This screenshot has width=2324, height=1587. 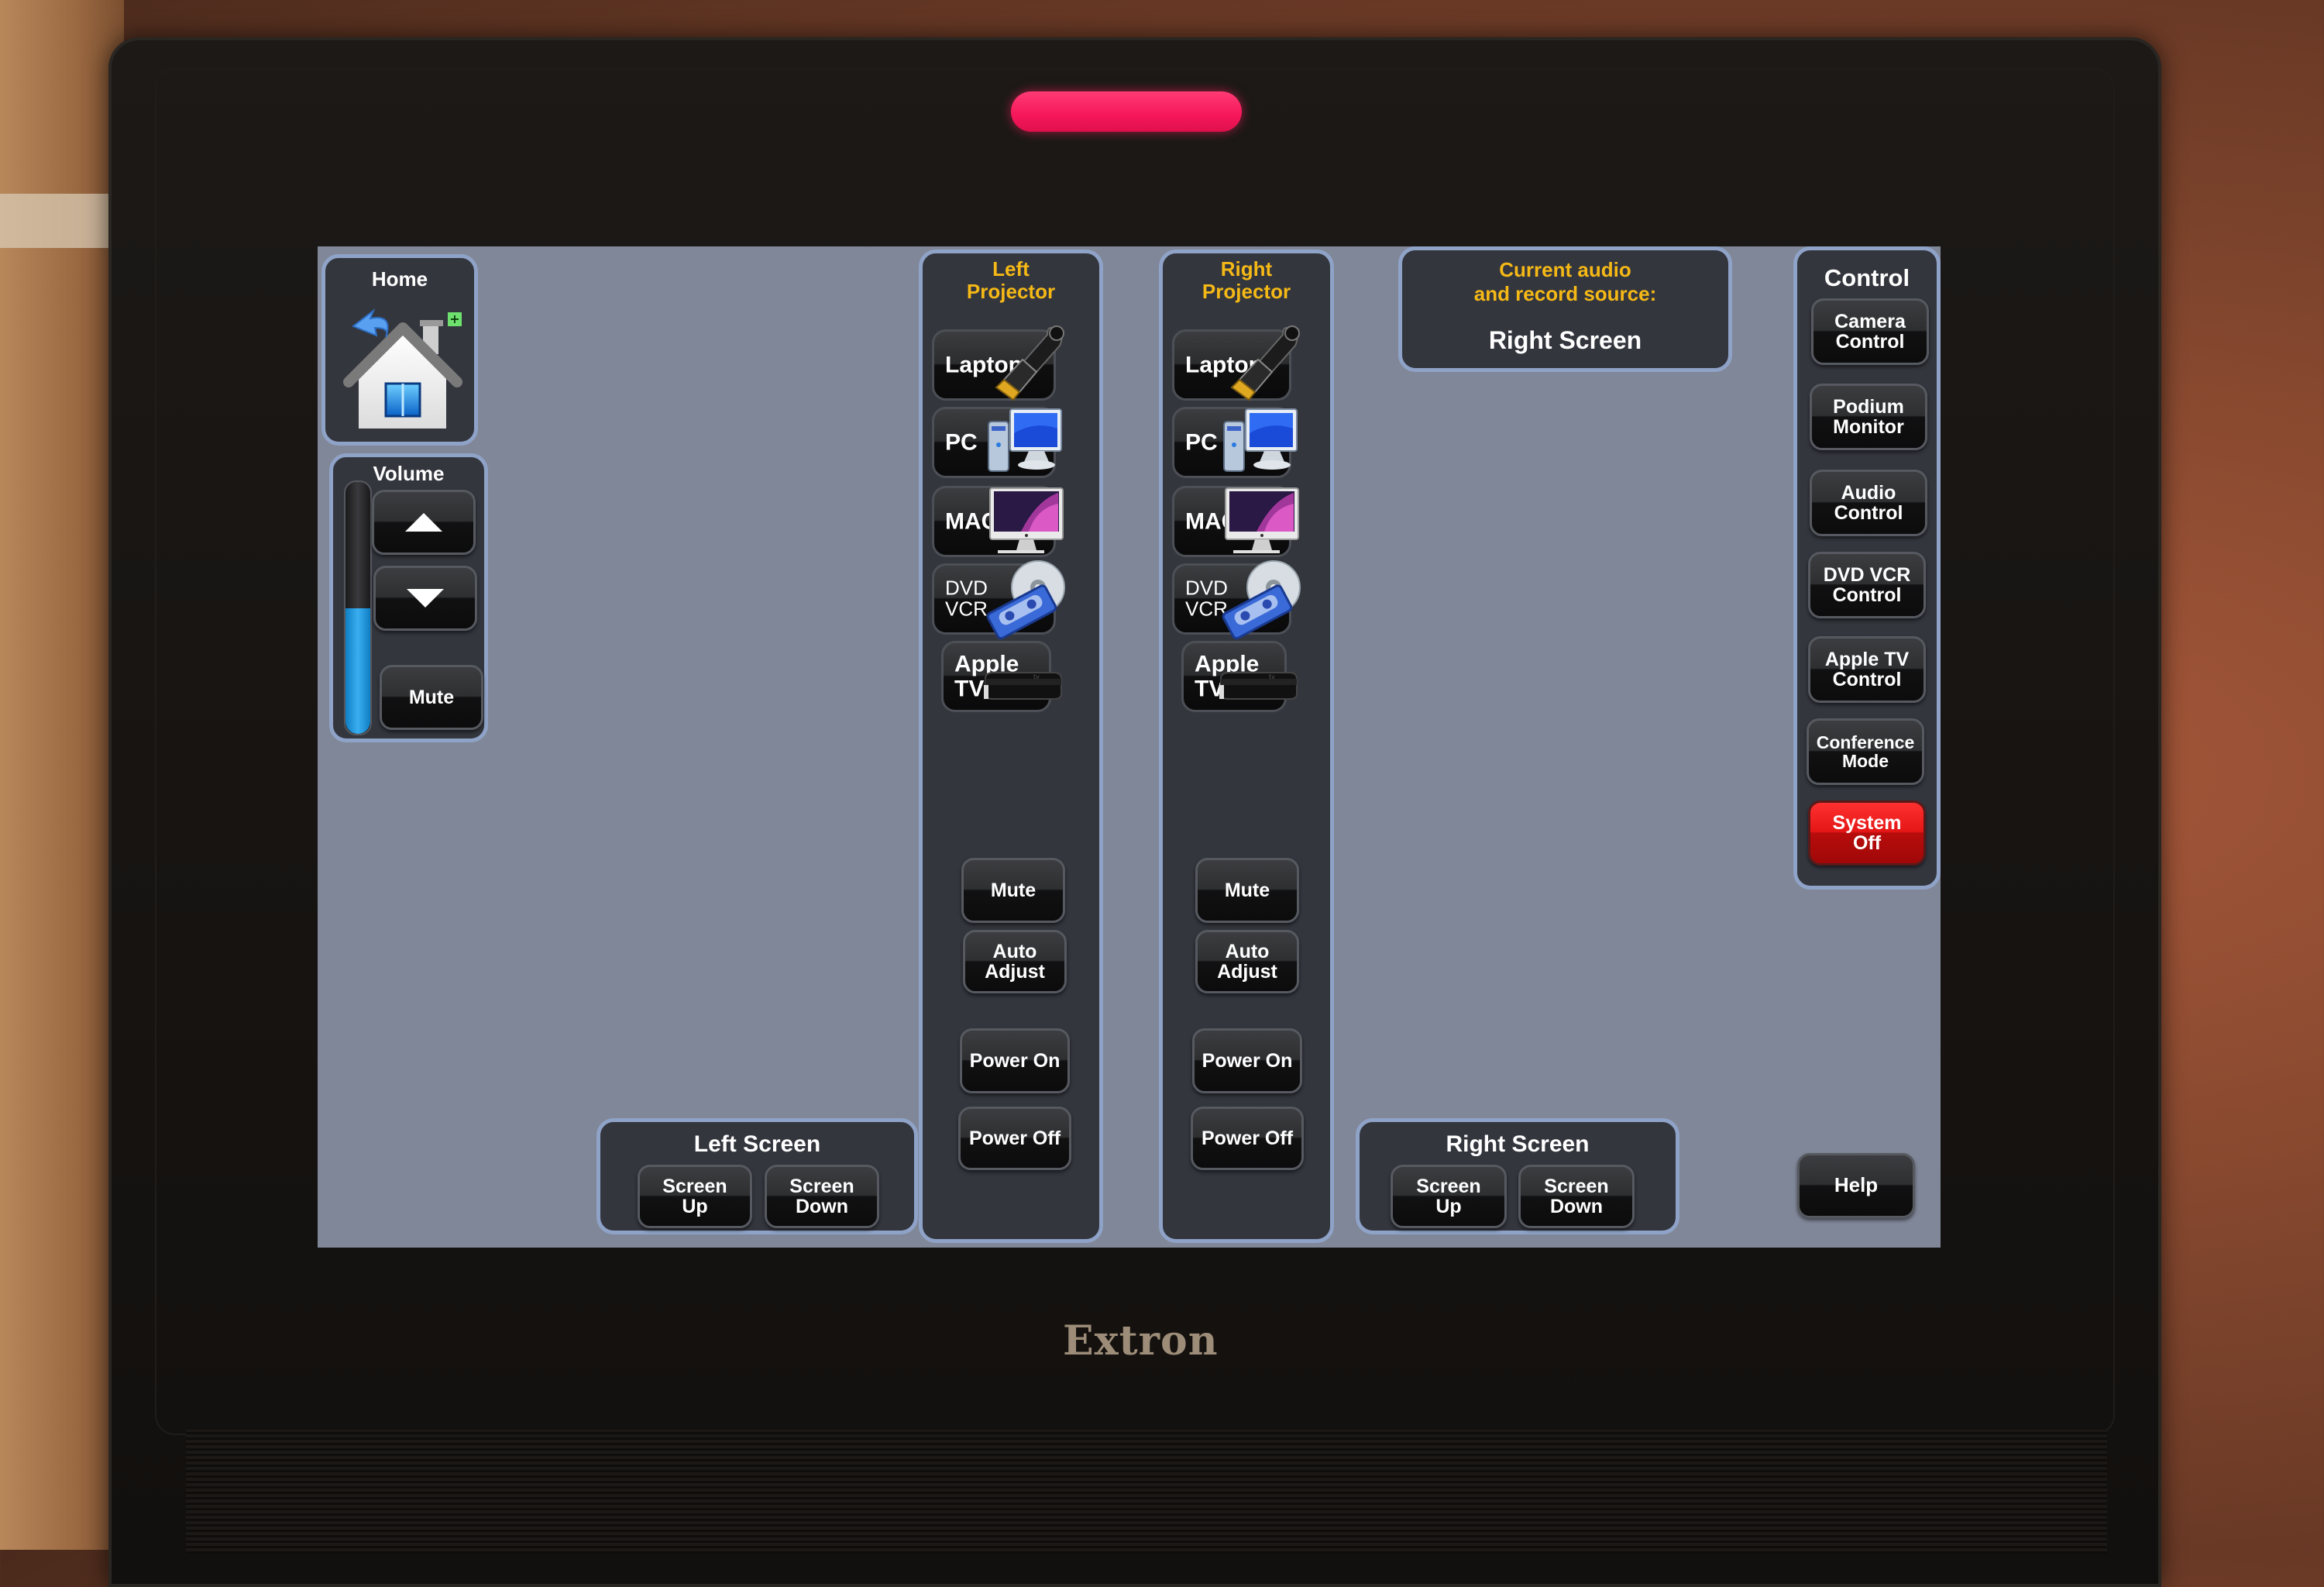 I want to click on background-wall-trim, so click(x=58, y=221).